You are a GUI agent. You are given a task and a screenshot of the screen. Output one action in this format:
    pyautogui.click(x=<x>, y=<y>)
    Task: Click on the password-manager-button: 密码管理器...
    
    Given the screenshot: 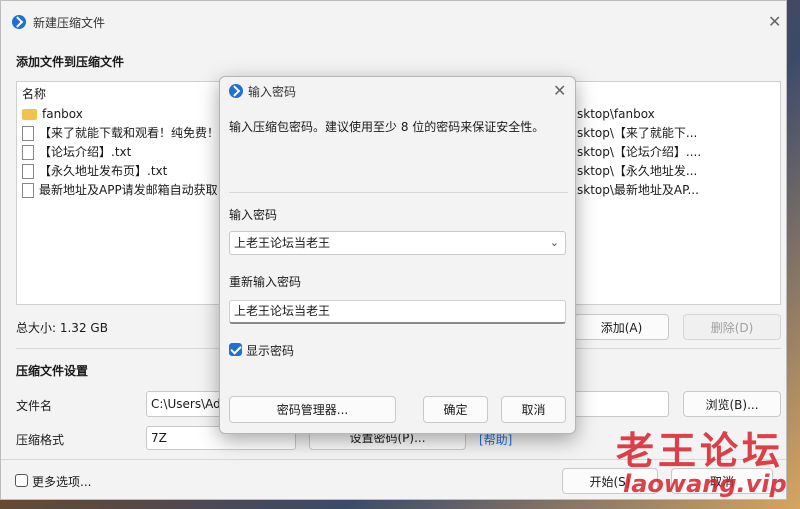 What is the action you would take?
    pyautogui.click(x=312, y=409)
    